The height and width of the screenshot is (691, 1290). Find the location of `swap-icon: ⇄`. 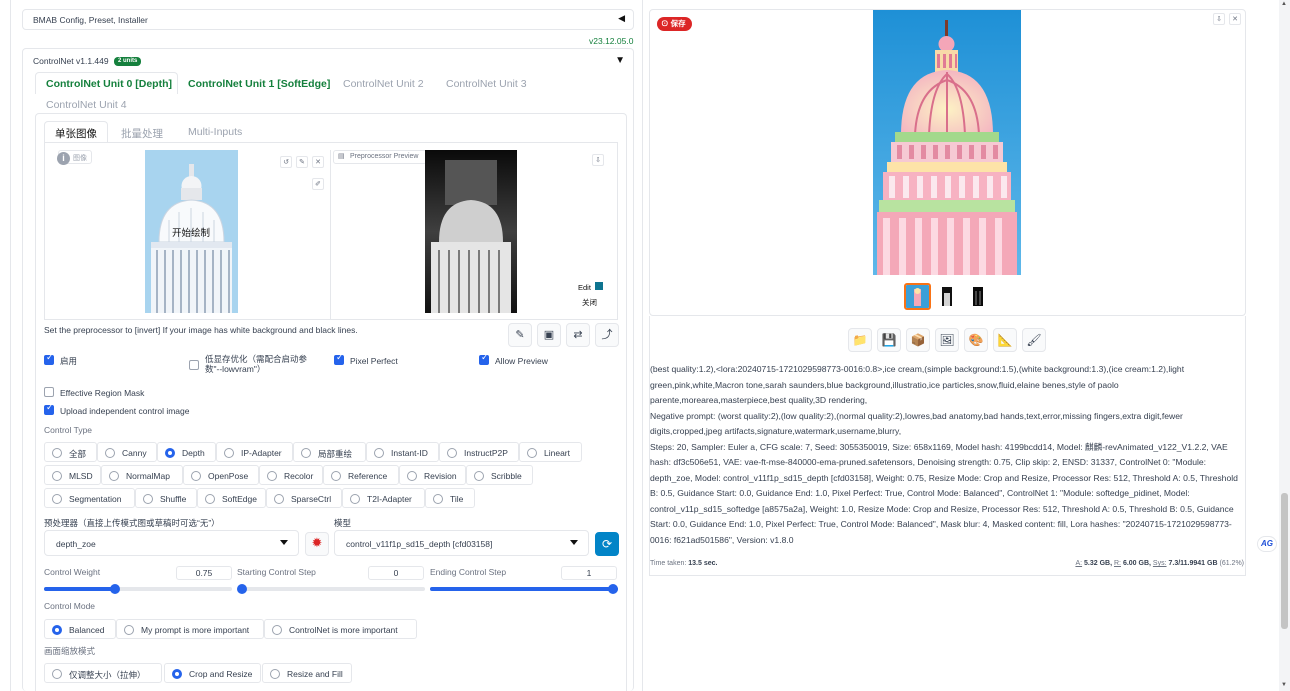

swap-icon: ⇄ is located at coordinates (578, 335).